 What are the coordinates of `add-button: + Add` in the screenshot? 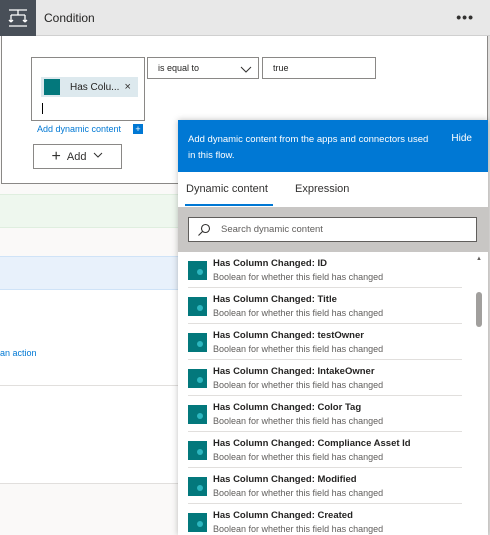 It's located at (77, 156).